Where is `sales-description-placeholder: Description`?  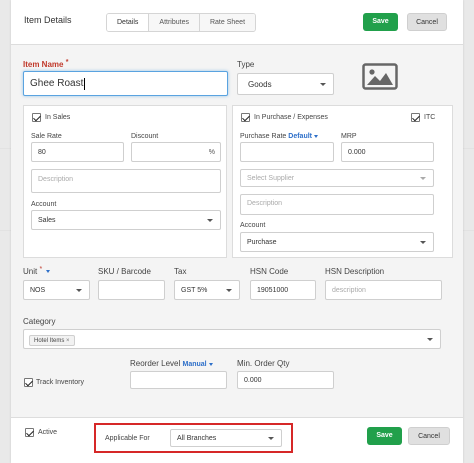 sales-description-placeholder: Description is located at coordinates (56, 179).